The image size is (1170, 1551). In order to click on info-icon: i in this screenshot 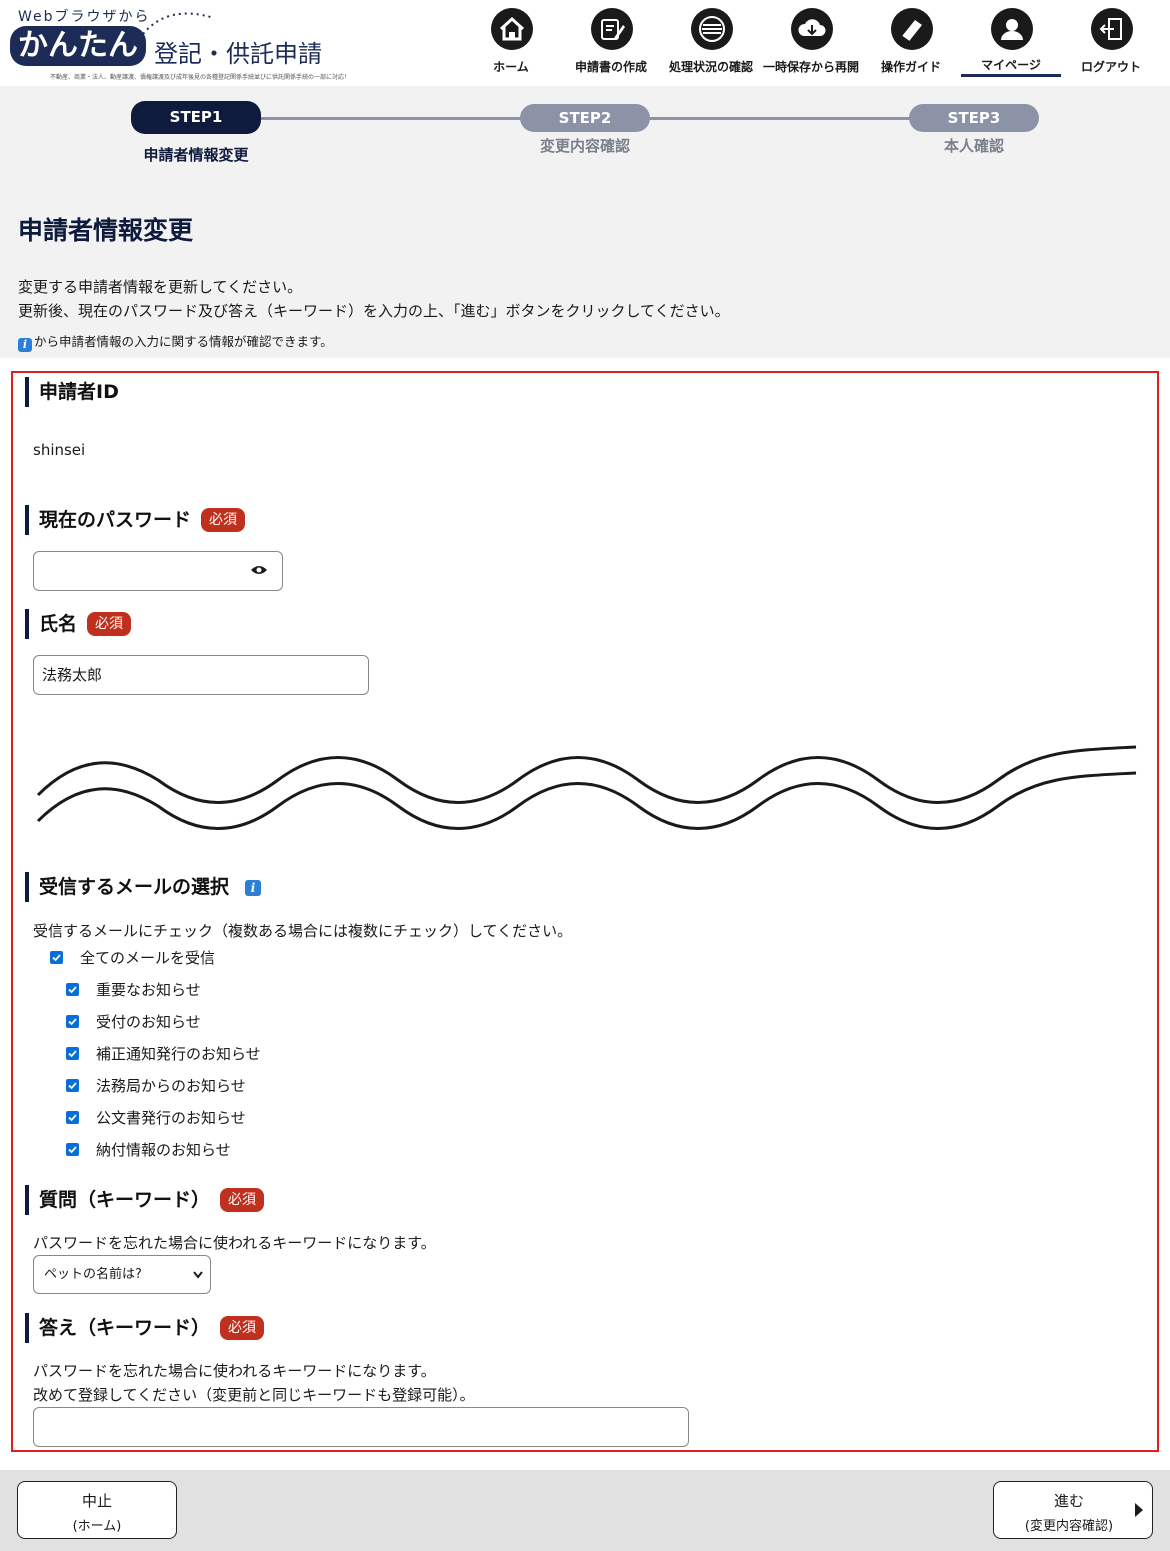, I will do `click(25, 345)`.